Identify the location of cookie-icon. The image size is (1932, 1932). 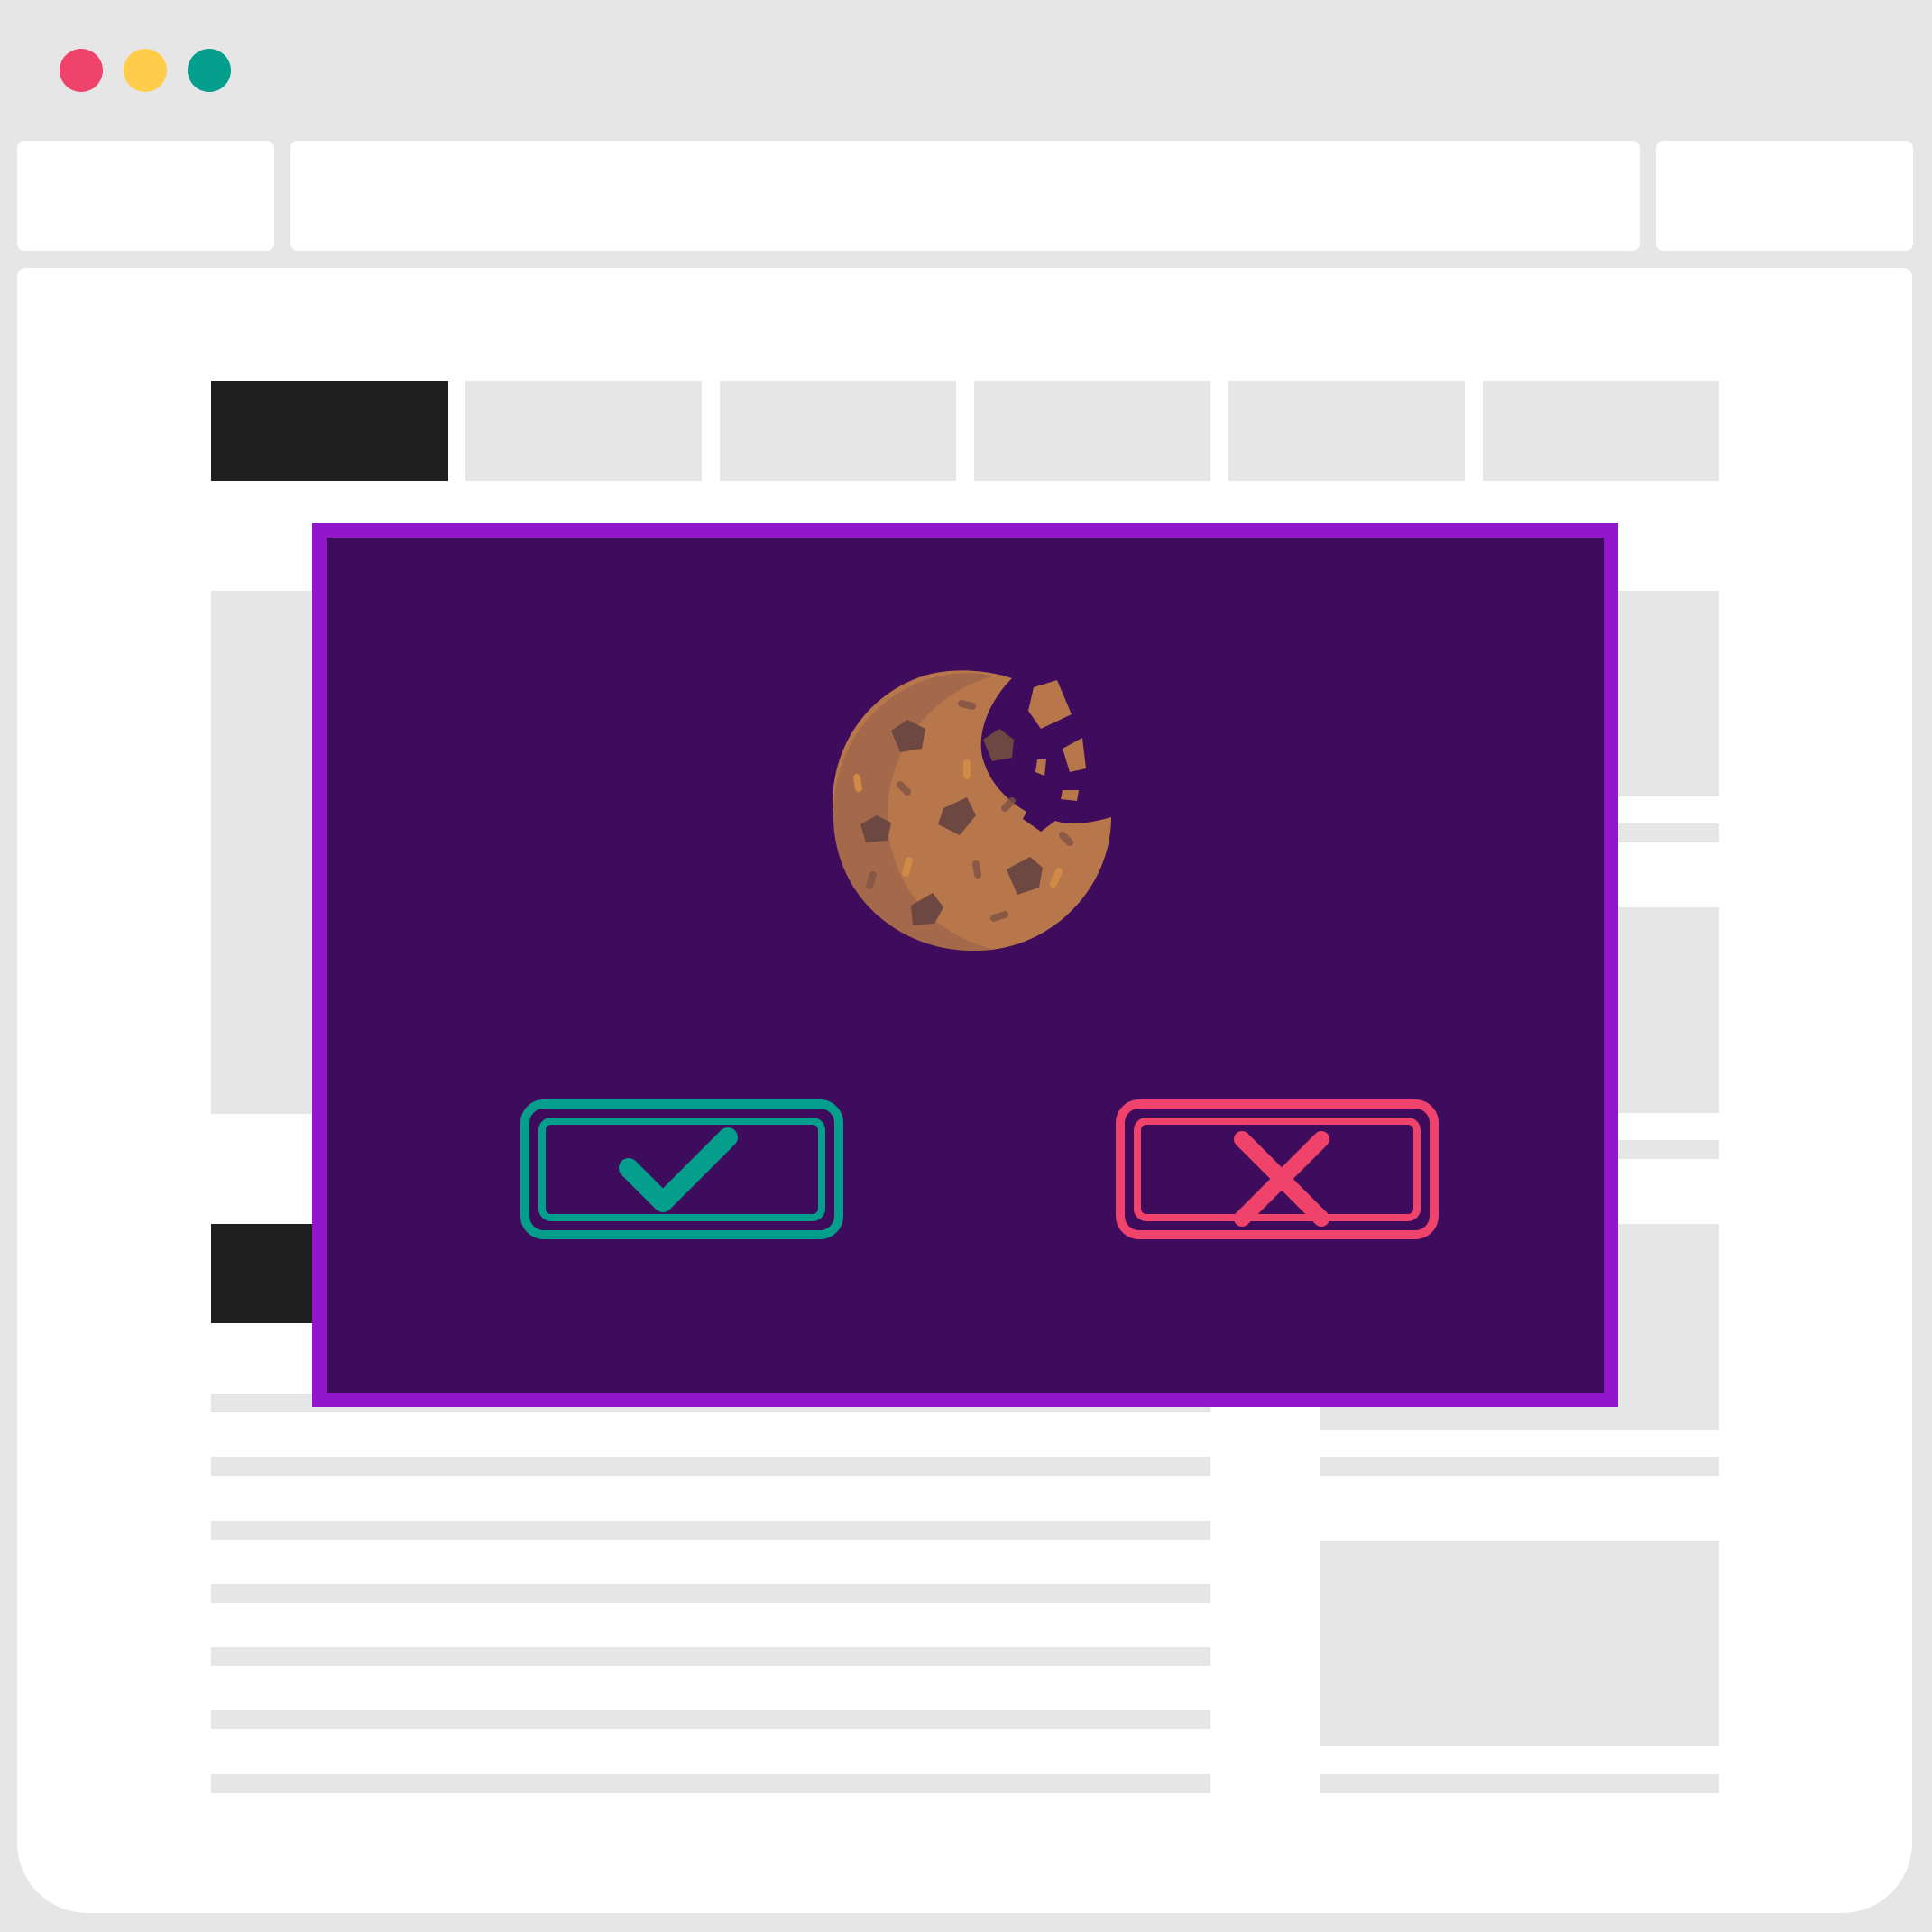
(972, 811).